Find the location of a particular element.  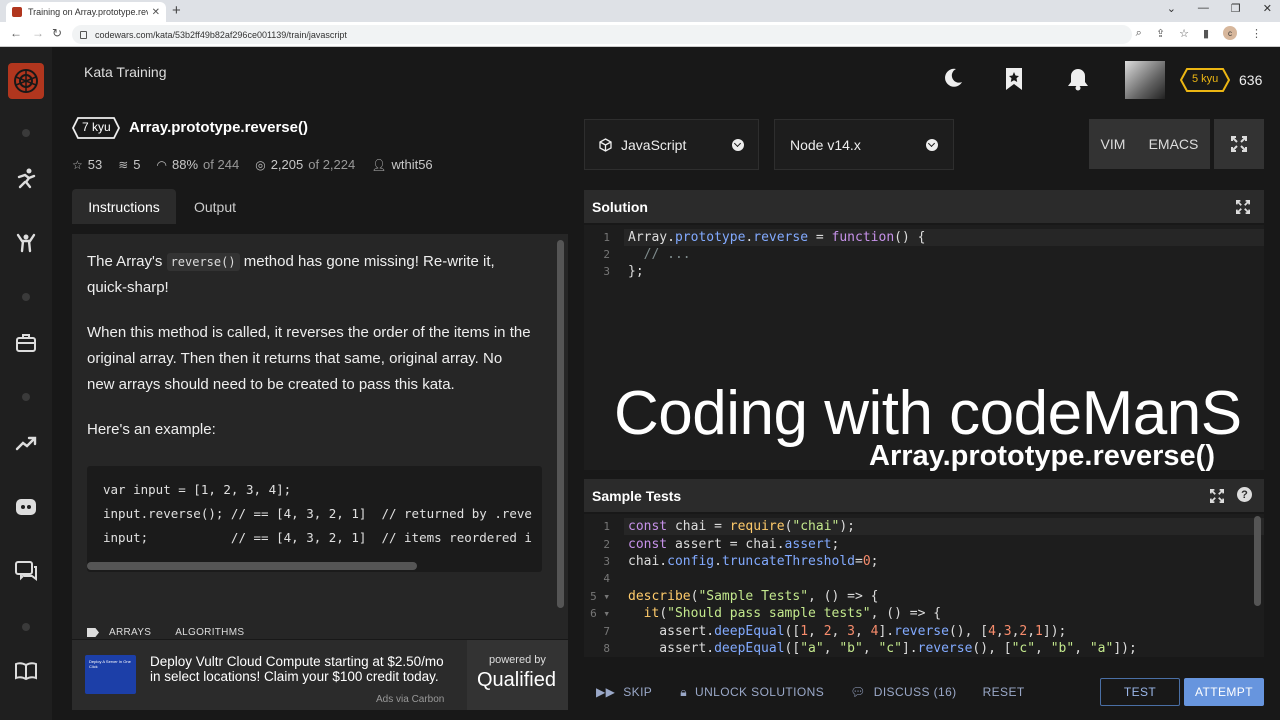

comments-icon: 💬︎ is located at coordinates (858, 692).